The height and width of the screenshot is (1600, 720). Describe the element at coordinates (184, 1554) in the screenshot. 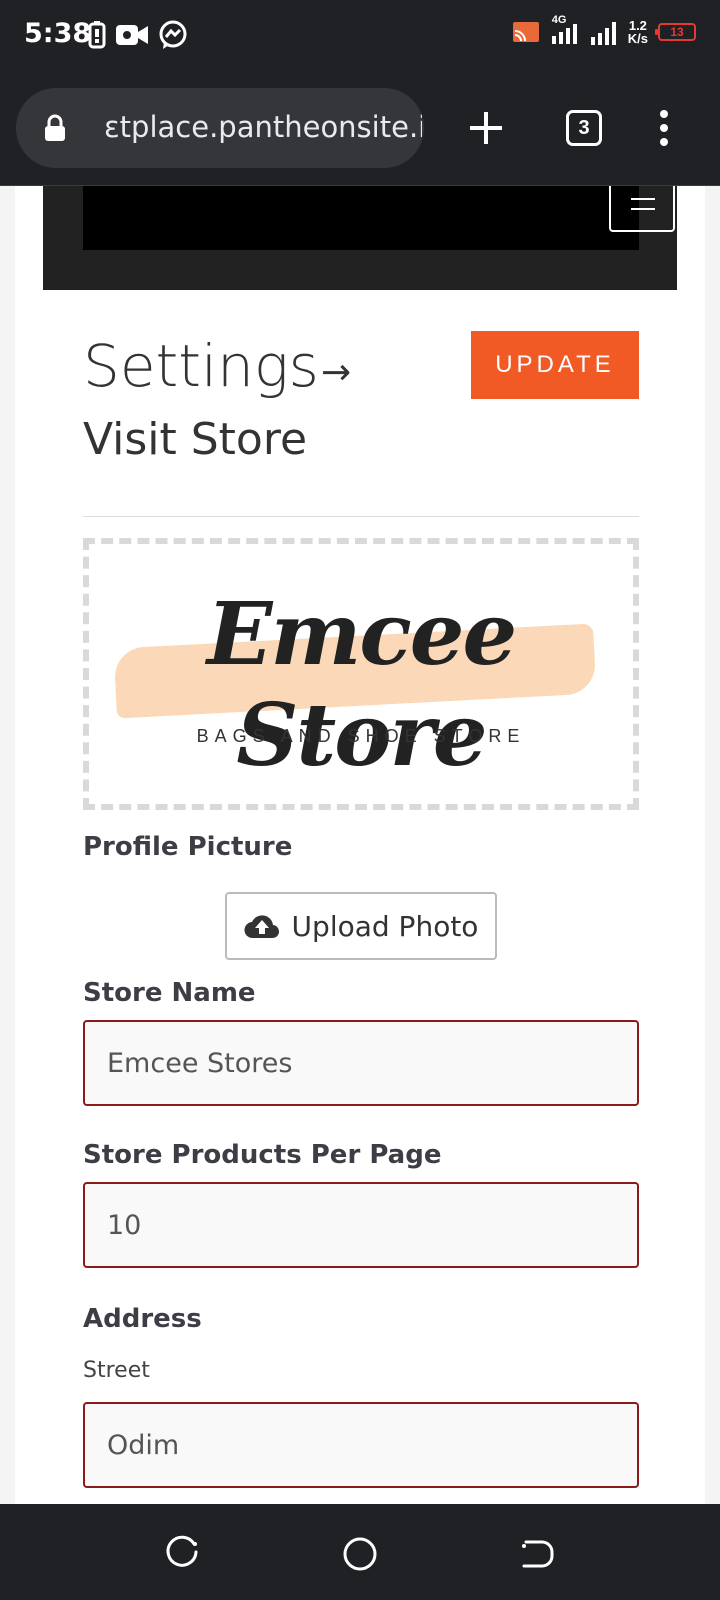

I see `recent-apps-icon` at that location.